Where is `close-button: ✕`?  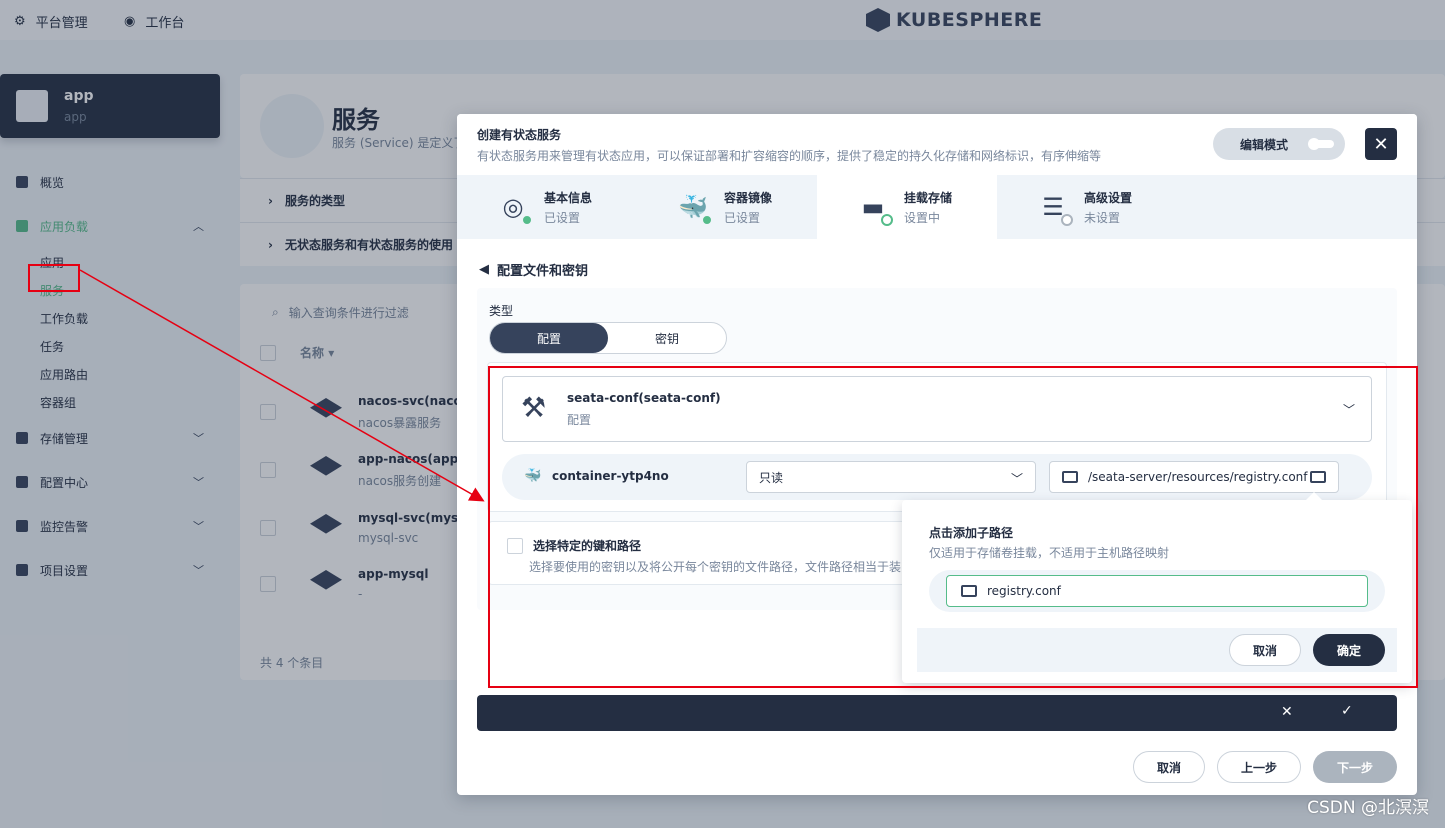
close-button: ✕ is located at coordinates (1381, 144).